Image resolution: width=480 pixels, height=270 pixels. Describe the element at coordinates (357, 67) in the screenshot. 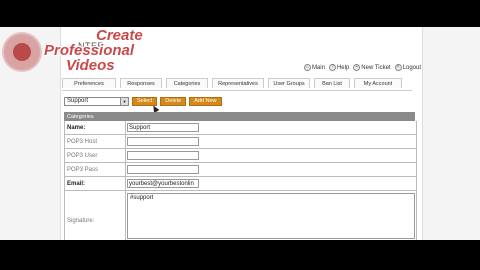

I see `new-ticket-icon: +` at that location.